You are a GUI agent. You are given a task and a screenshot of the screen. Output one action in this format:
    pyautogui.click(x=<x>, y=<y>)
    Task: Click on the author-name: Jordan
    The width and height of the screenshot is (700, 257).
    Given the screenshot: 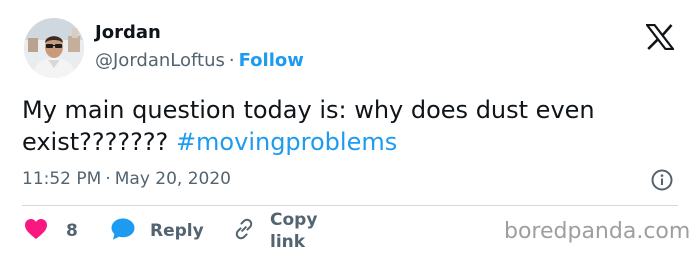 What is the action you would take?
    pyautogui.click(x=128, y=33)
    